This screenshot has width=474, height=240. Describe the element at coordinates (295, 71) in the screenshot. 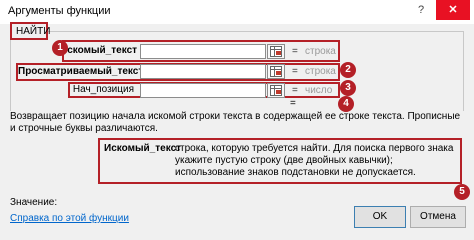

I see `arg-equals-2: =` at that location.